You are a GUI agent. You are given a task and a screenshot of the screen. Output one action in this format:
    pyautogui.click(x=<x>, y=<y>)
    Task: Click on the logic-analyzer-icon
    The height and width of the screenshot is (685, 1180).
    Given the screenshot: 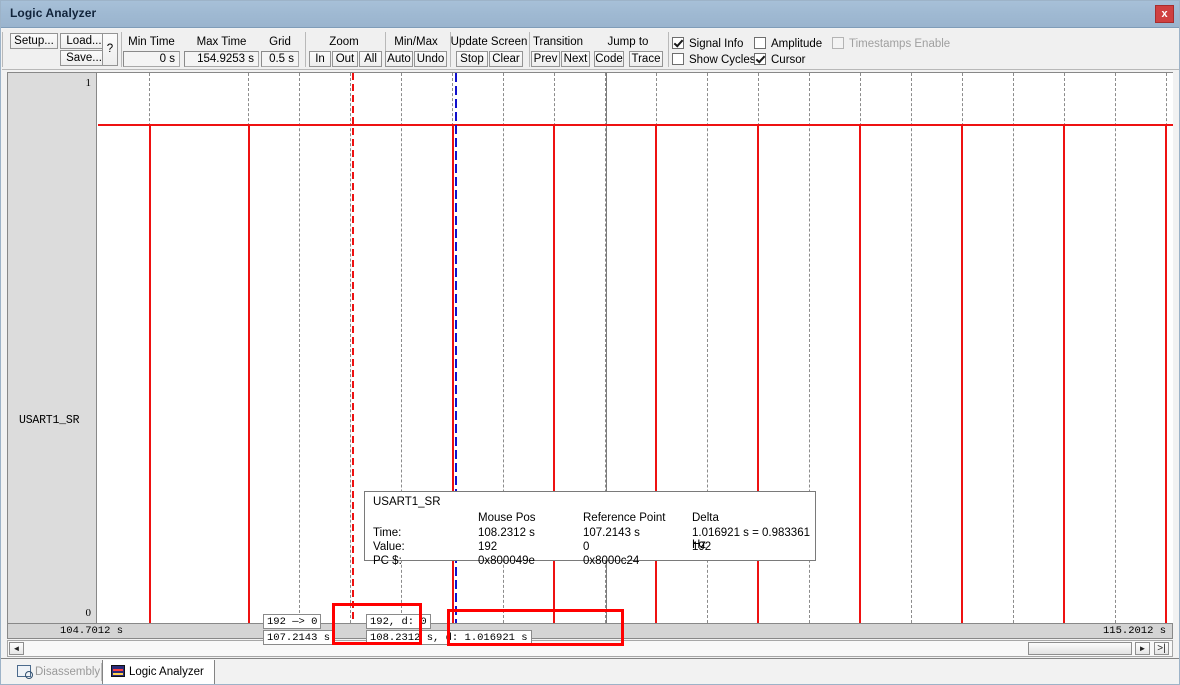 What is the action you would take?
    pyautogui.click(x=118, y=671)
    